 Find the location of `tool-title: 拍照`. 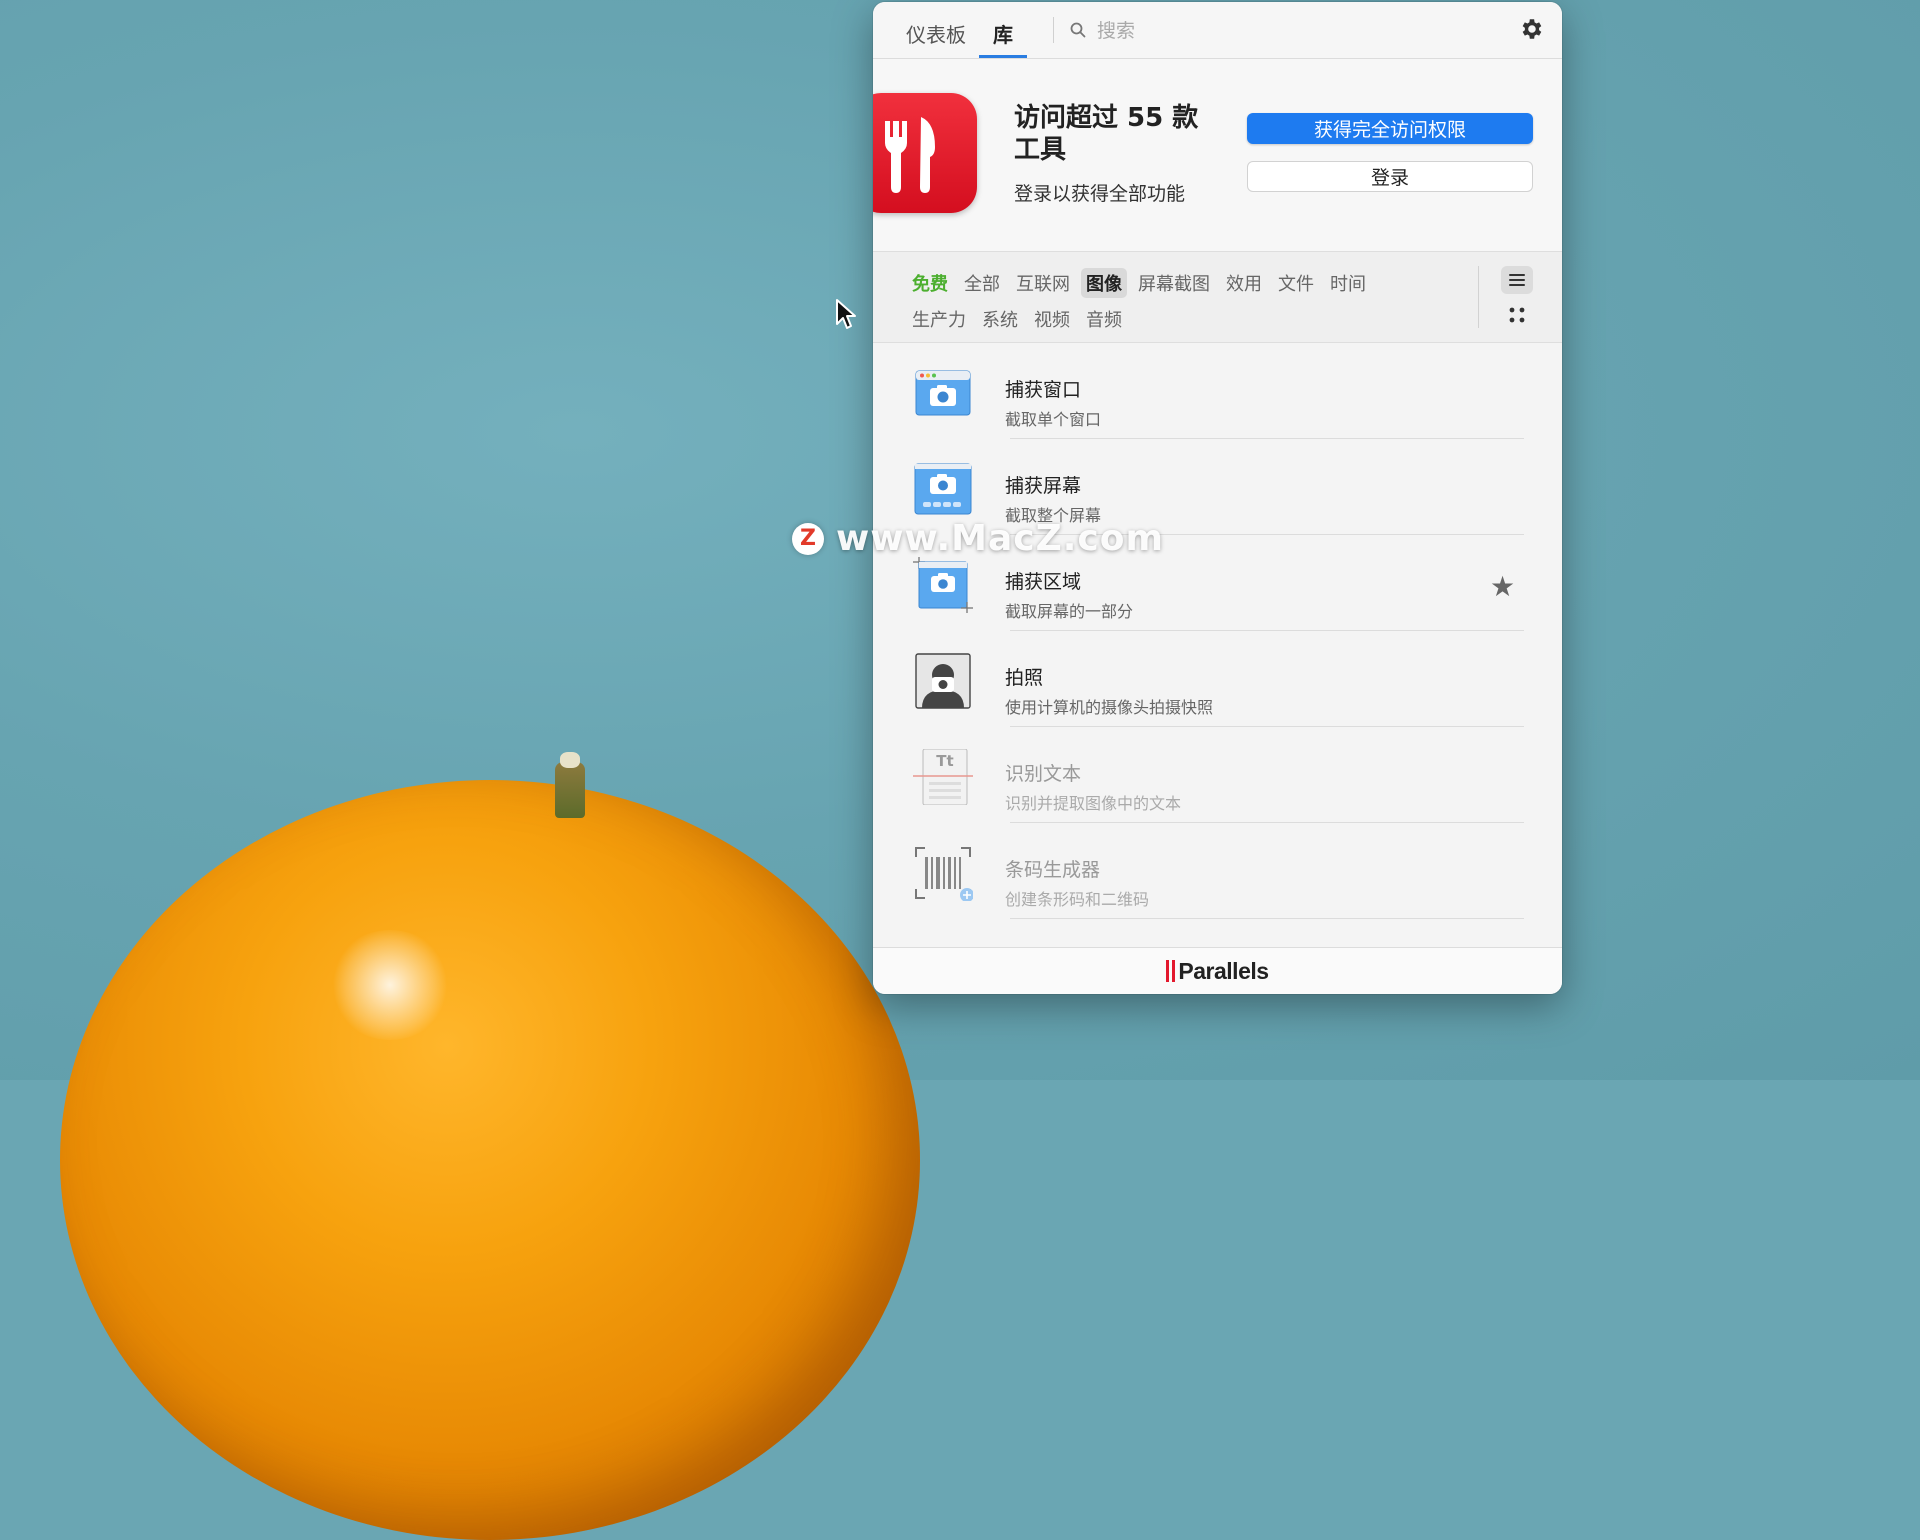

tool-title: 拍照 is located at coordinates (1024, 678).